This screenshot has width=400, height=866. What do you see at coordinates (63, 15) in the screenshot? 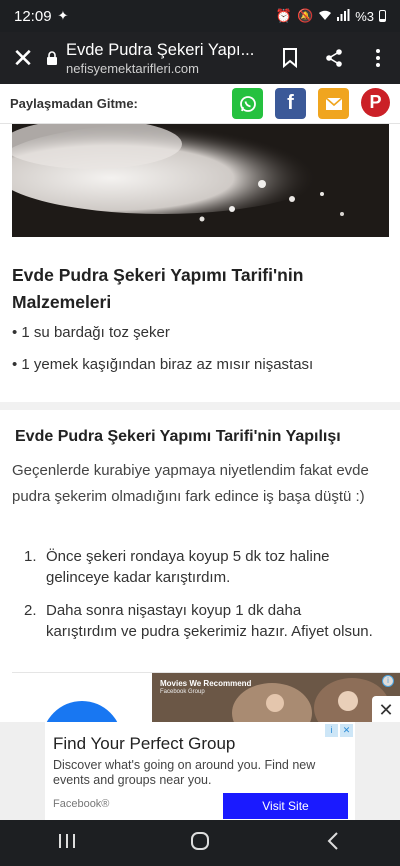
I see `activity-icon: ✦` at bounding box center [63, 15].